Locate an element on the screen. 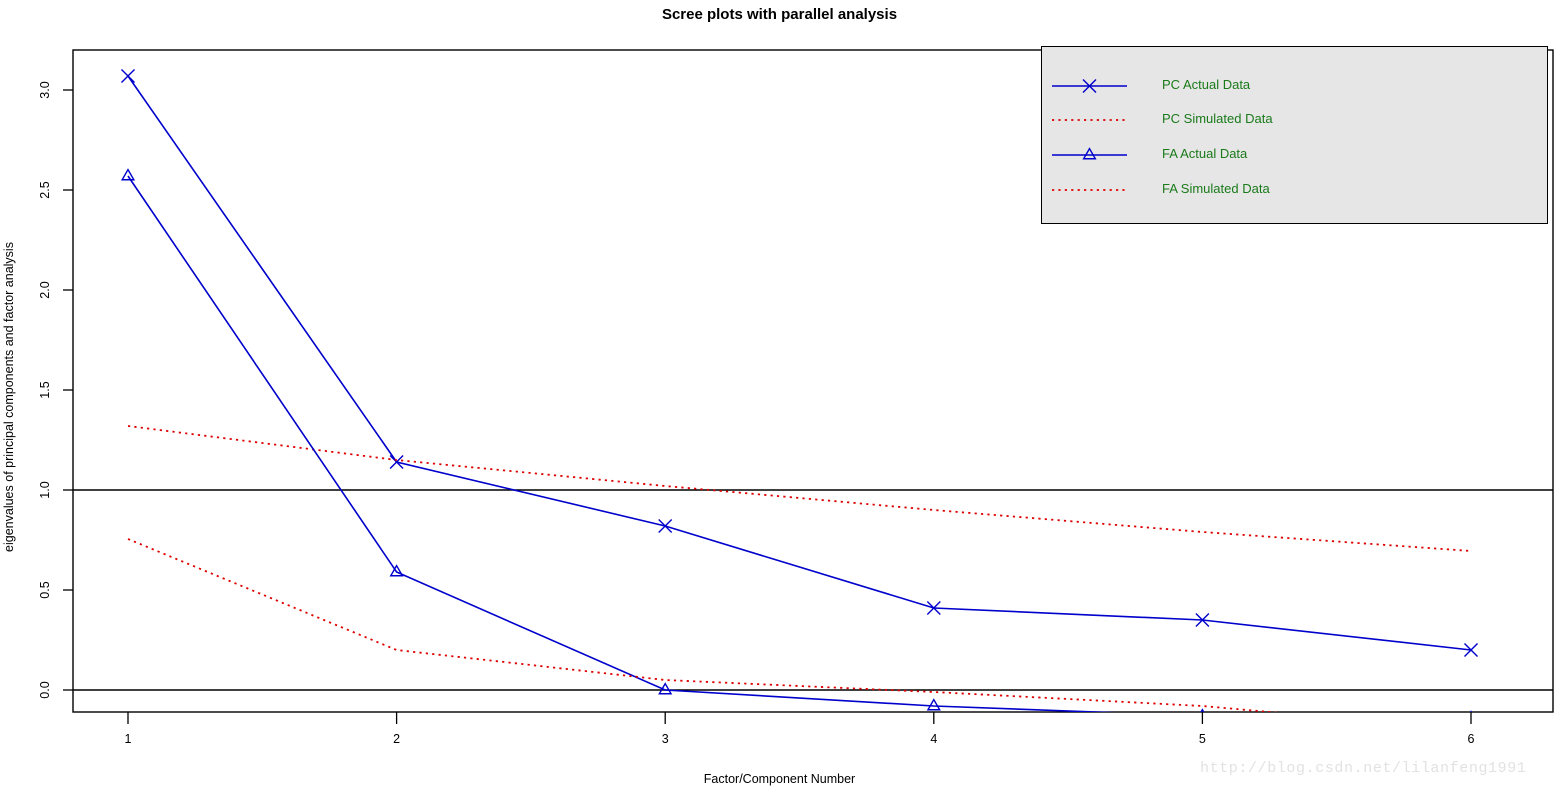 Image resolution: width=1559 pixels, height=794 pixels. watermark: http://blog.csdn.net/lilanfeng1991 is located at coordinates (1363, 768).